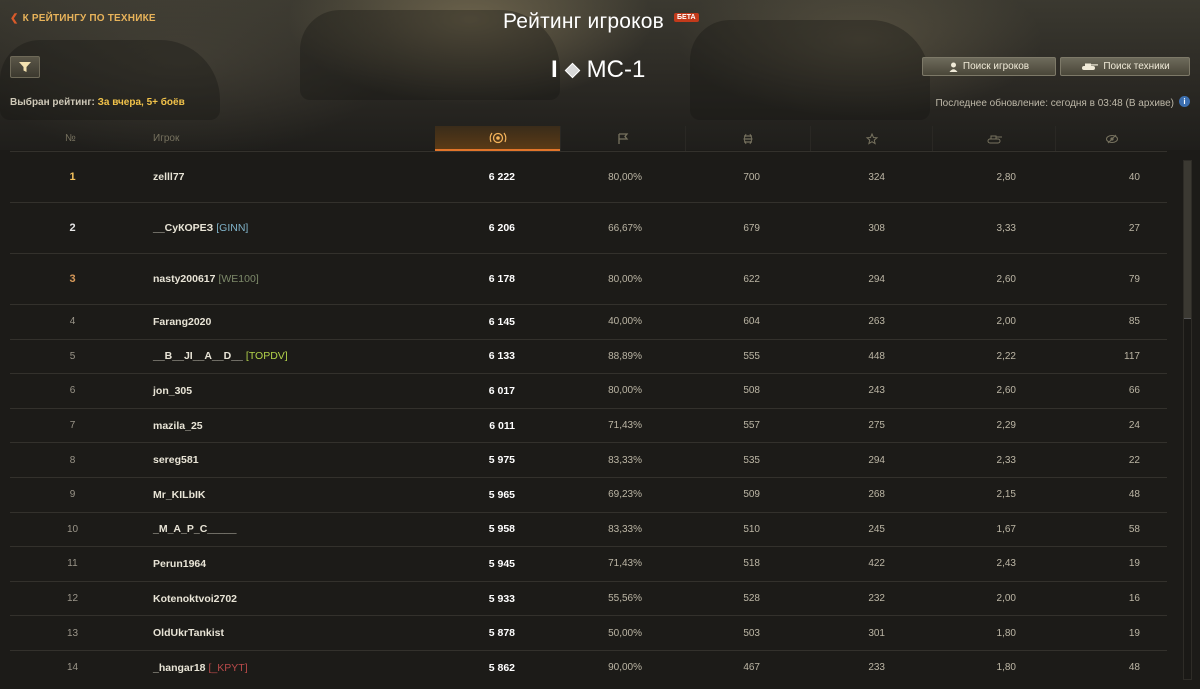 The image size is (1200, 689). I want to click on table-row: 6 jon_305 6 017 80,00% 508 243 2,60 66, so click(588, 390).